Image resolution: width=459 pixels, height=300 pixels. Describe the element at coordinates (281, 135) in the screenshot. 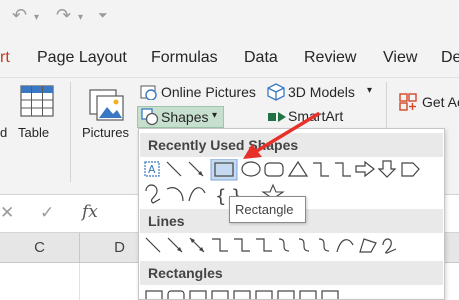

I see `annotation-arrow` at that location.